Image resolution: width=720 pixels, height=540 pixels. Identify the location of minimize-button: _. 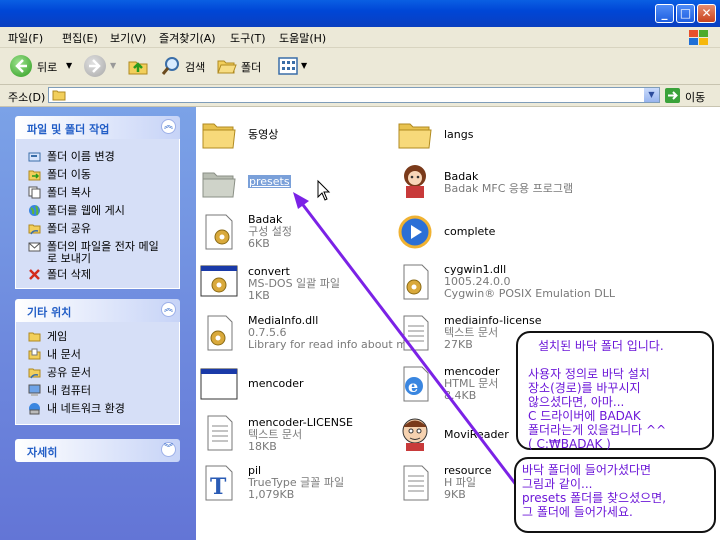
(664, 13).